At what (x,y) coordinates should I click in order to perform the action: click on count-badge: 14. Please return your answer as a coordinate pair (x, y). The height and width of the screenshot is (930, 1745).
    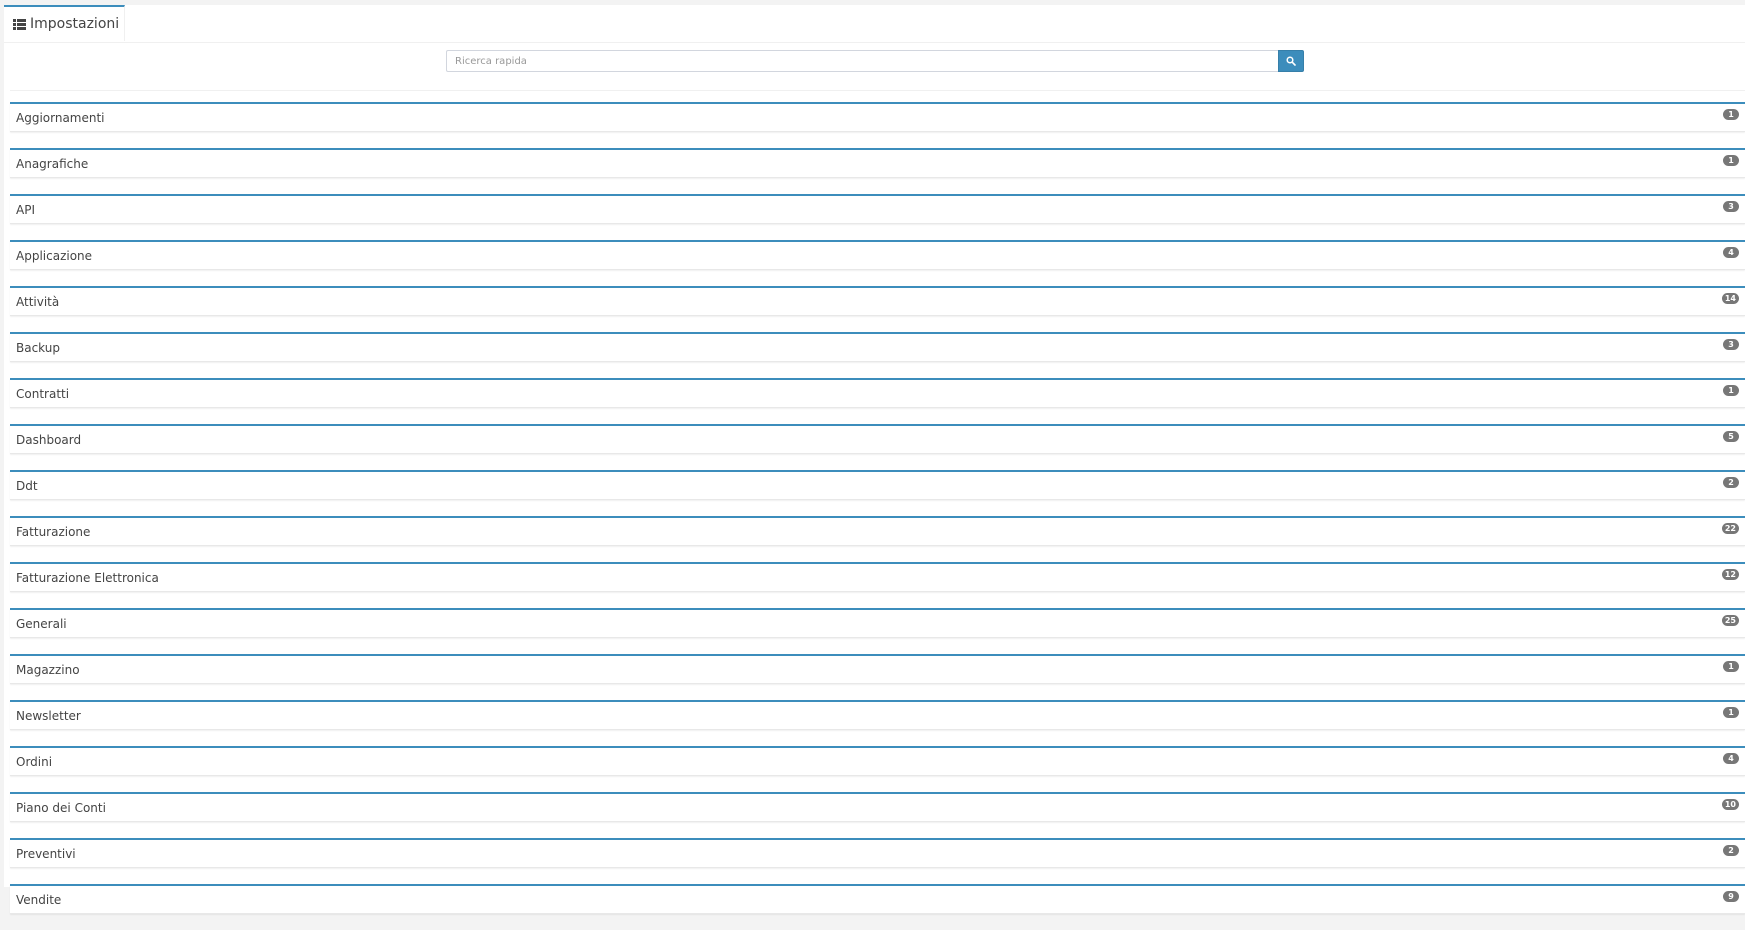
    Looking at the image, I should click on (1730, 298).